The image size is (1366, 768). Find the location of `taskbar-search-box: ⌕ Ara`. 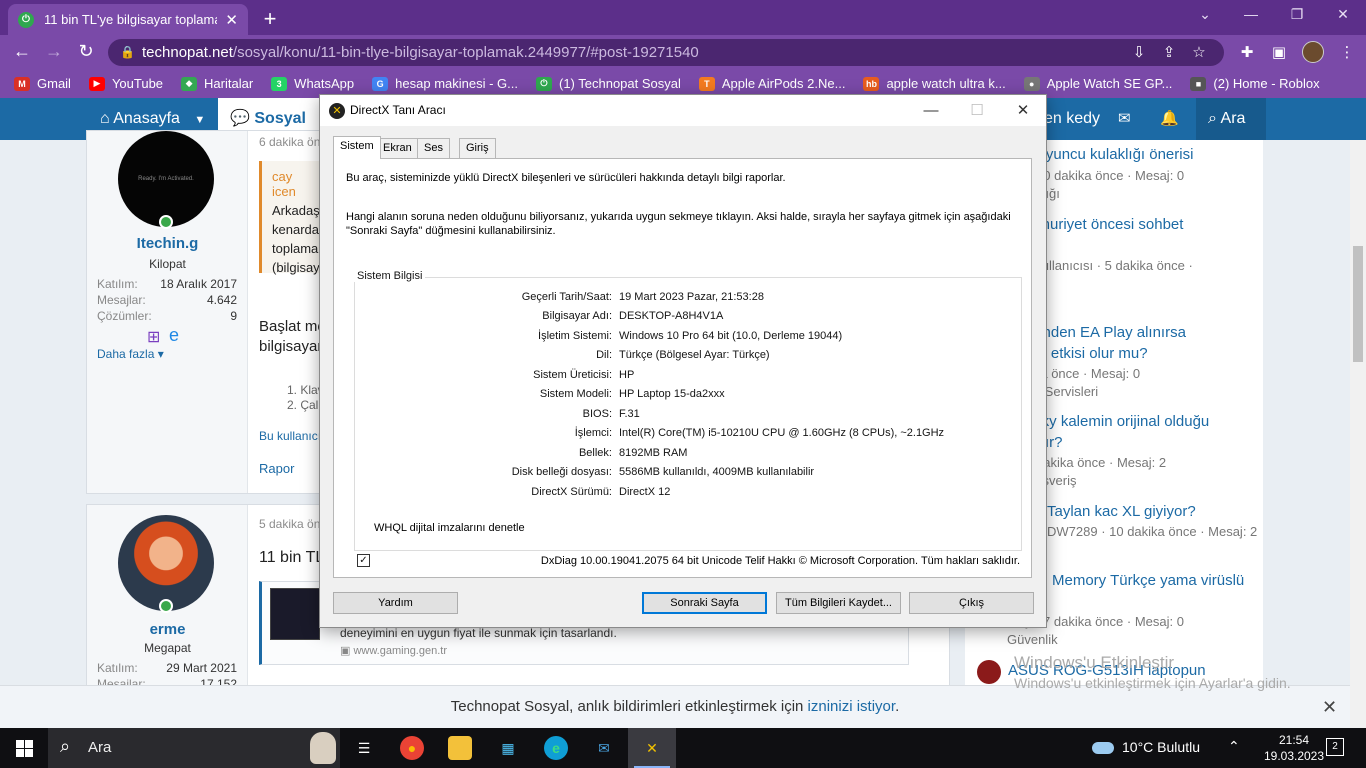

taskbar-search-box: ⌕ Ara is located at coordinates (194, 748).